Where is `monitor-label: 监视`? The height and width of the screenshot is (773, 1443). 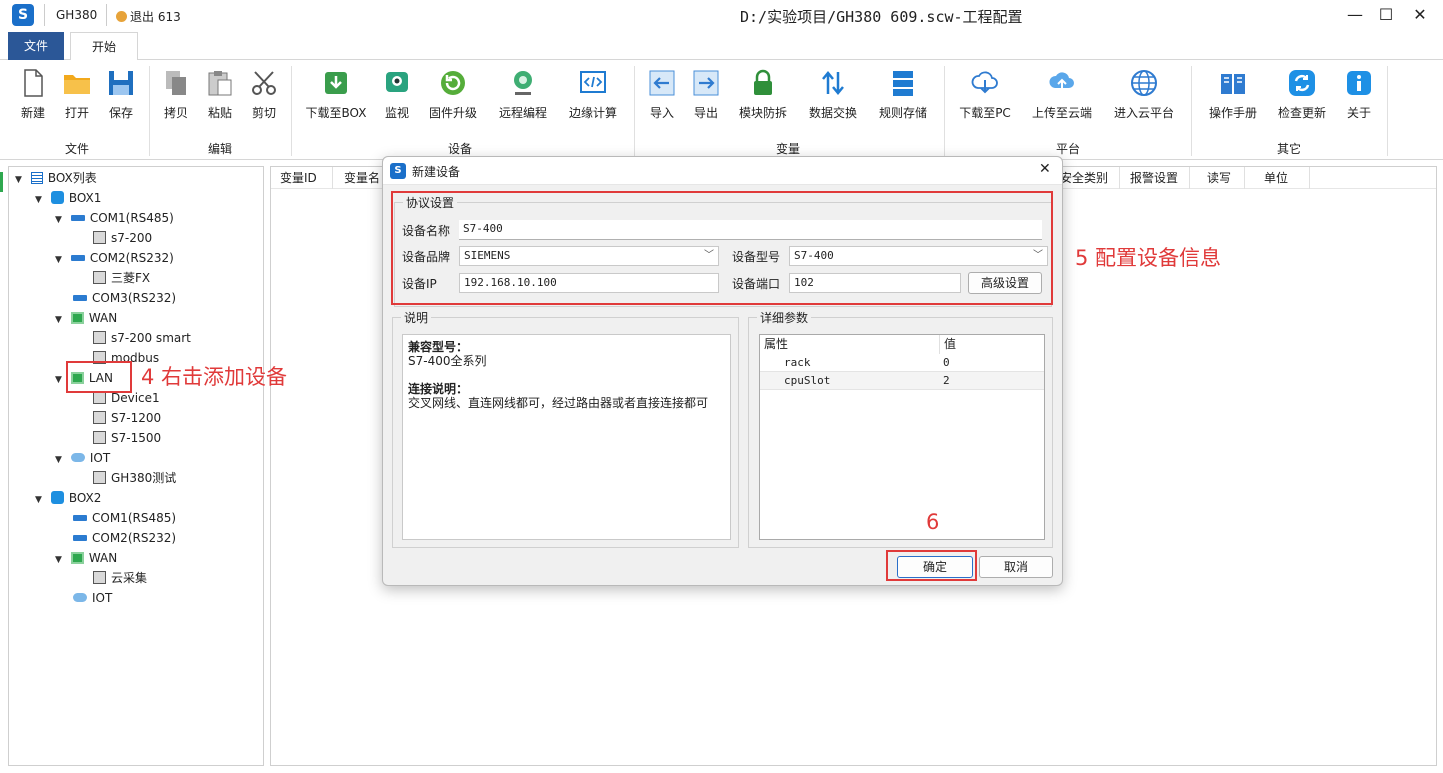
monitor-label: 监视 is located at coordinates (396, 113).